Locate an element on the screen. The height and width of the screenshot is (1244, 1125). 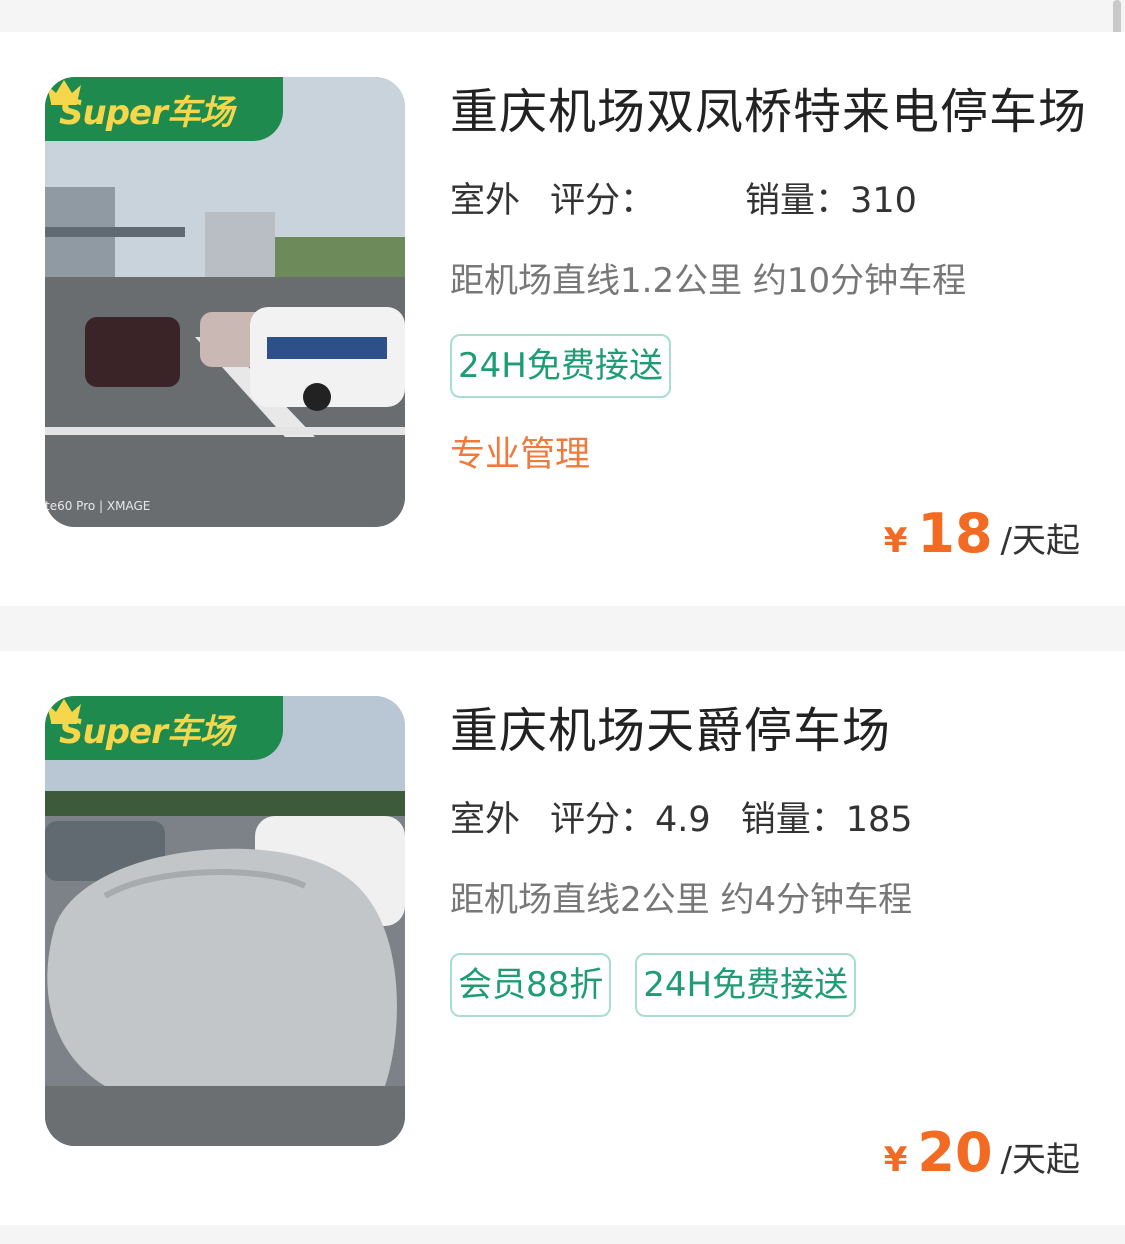
parking-lot-photo: Super车场 is located at coordinates (225, 921).